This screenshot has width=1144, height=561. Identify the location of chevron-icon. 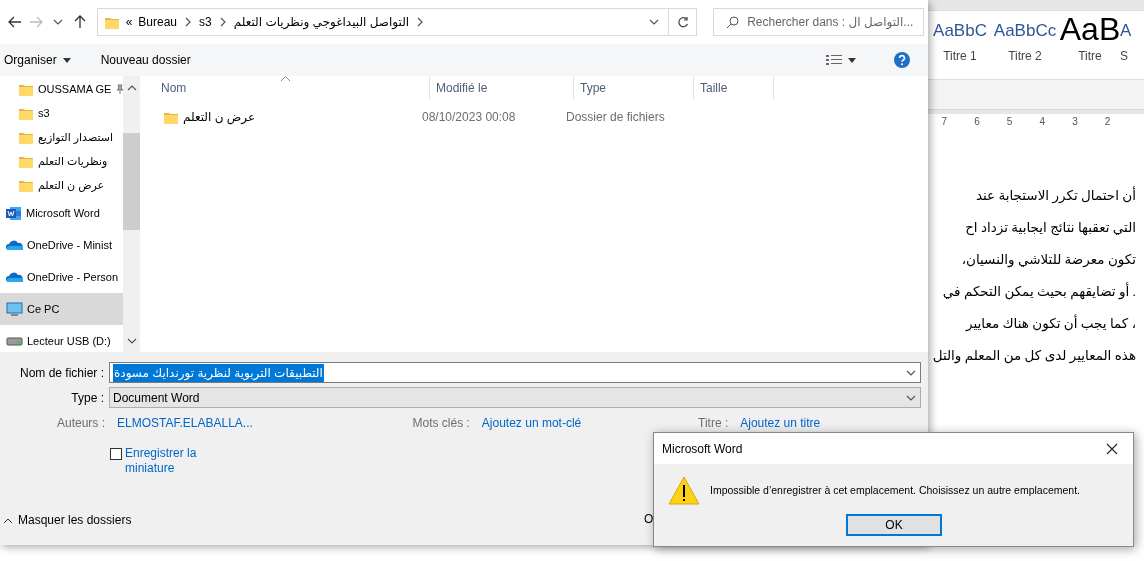
(188, 22).